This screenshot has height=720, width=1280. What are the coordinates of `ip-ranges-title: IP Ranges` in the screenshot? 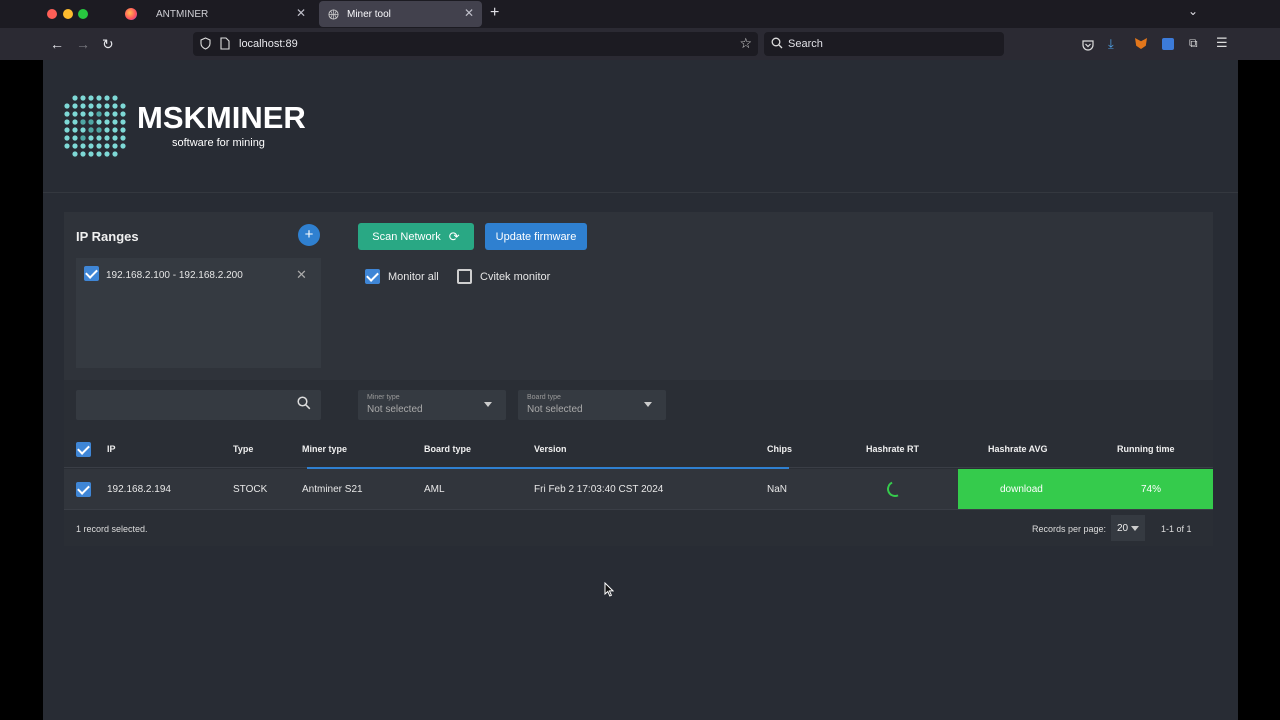 It's located at (107, 236).